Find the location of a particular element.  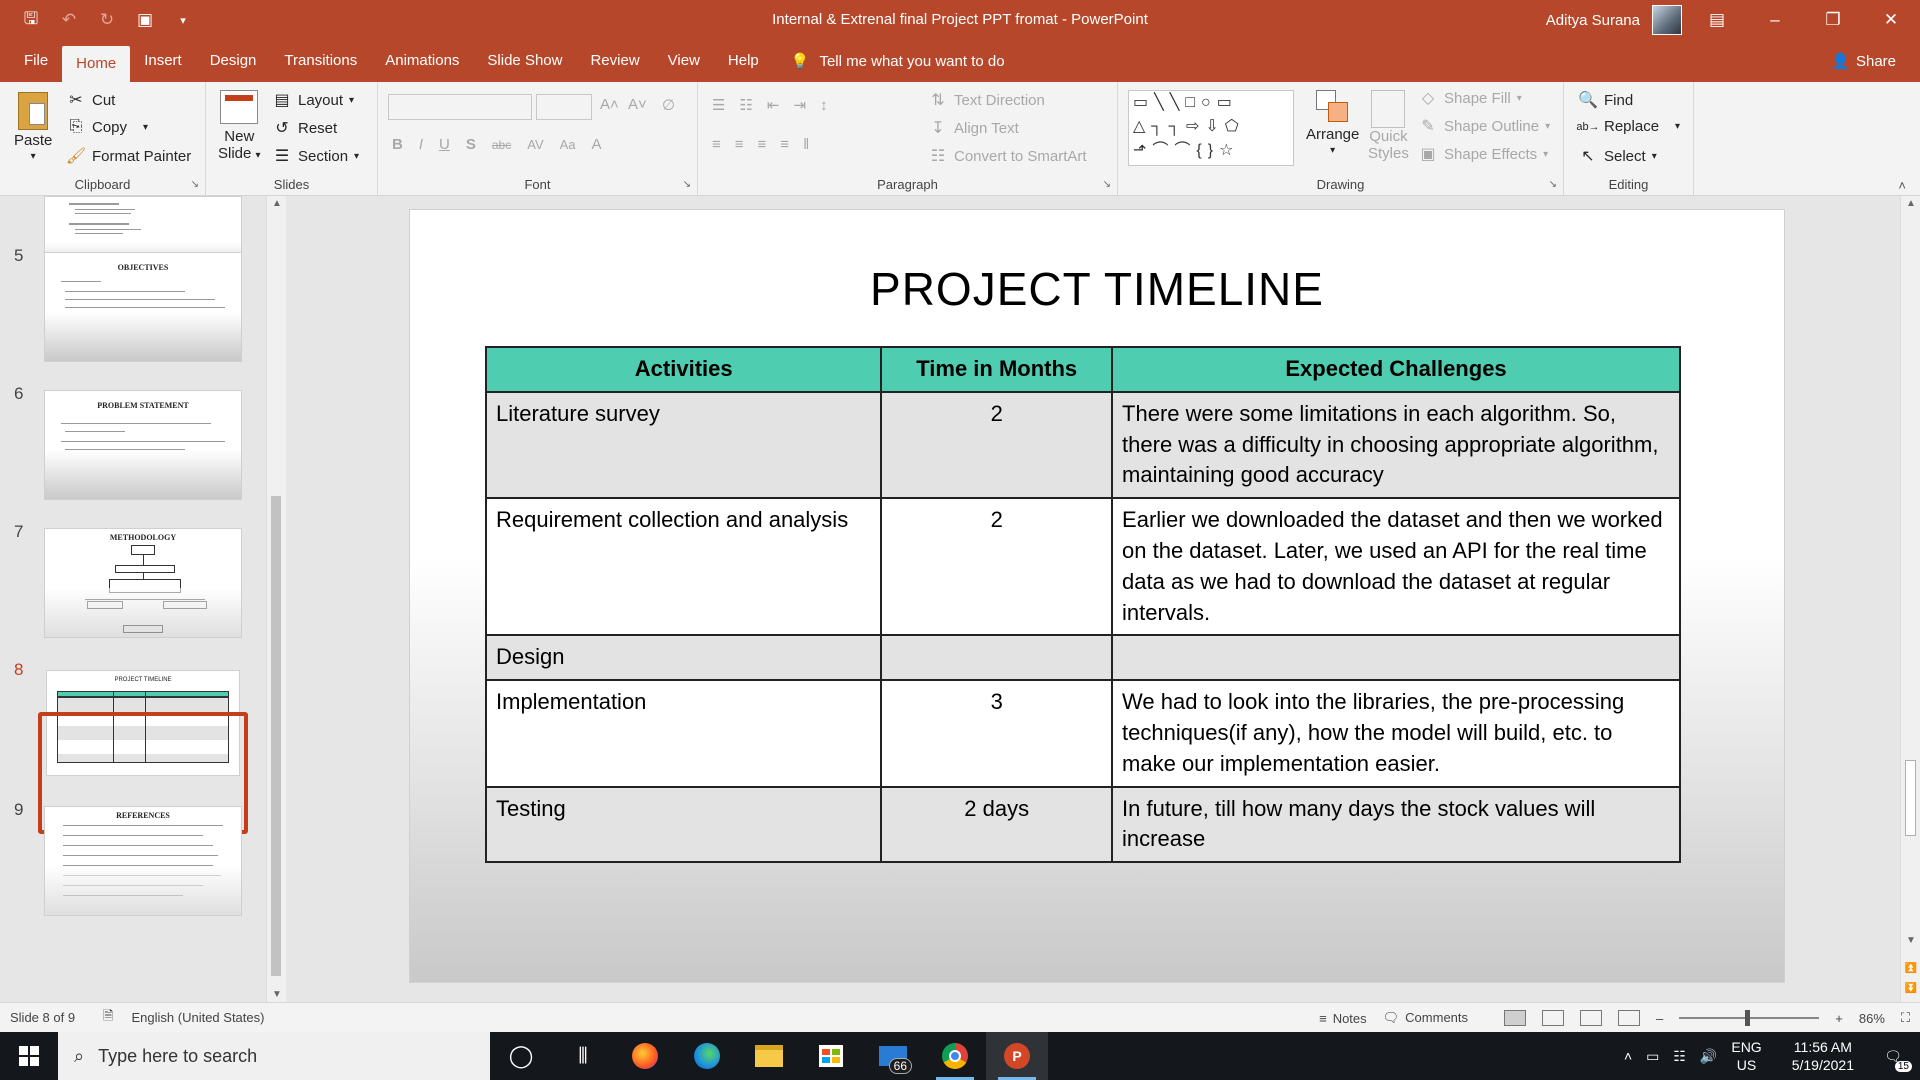

task-view-icon: ⫴ is located at coordinates (583, 1056).